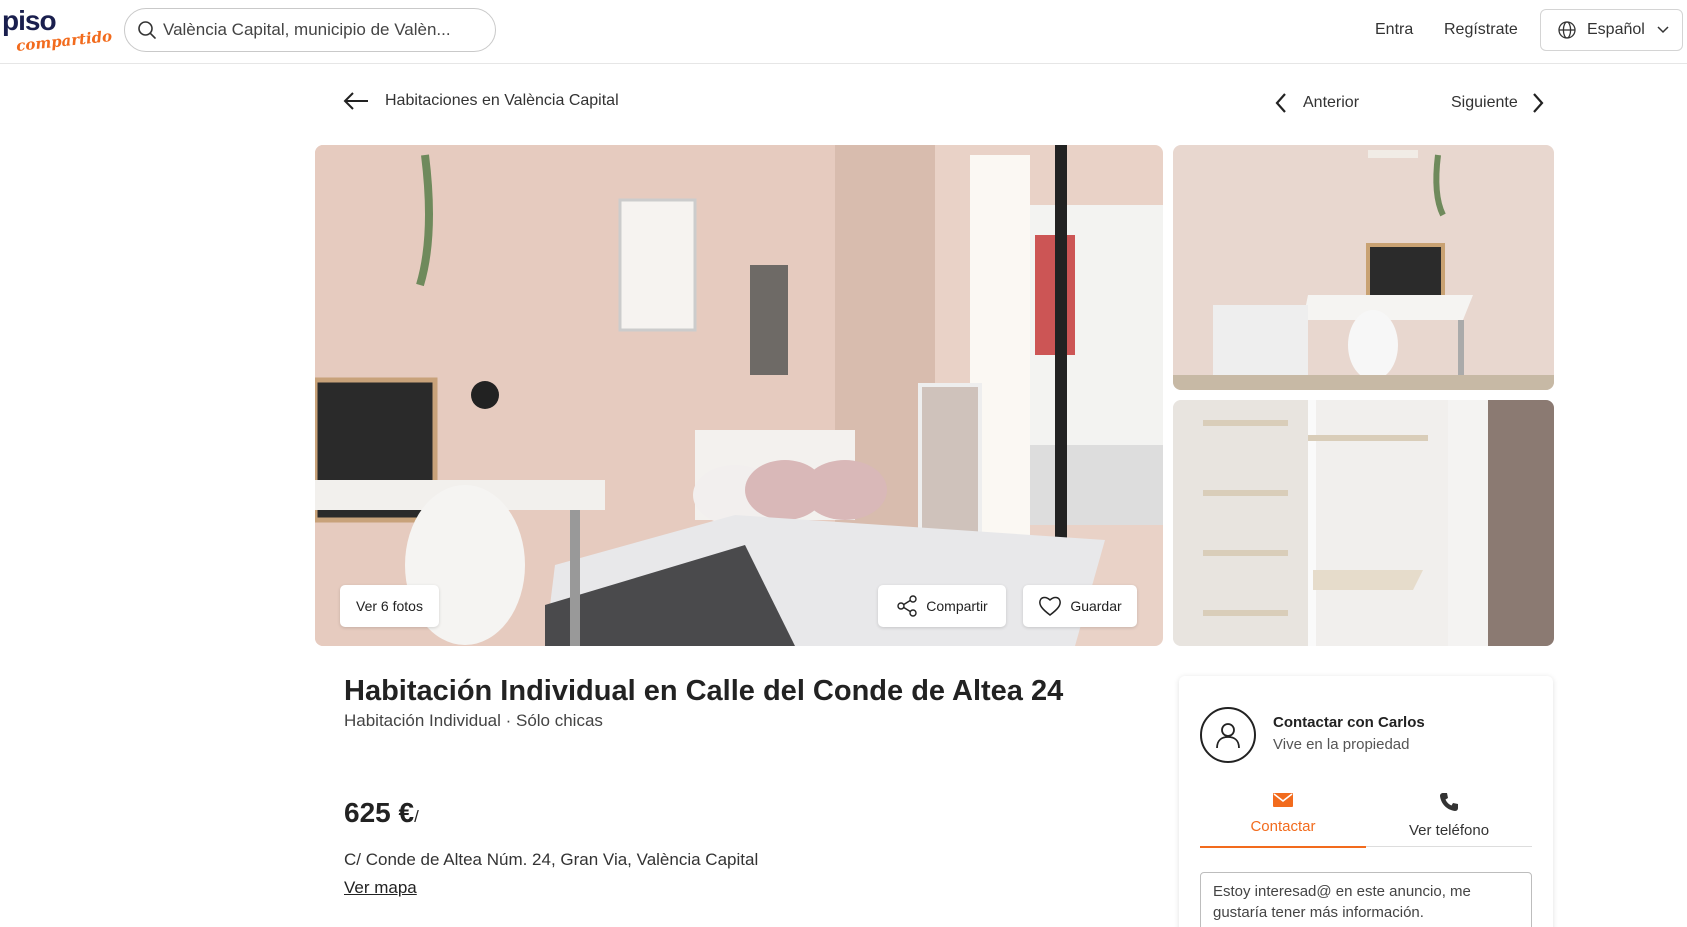  I want to click on next-listing-link: Siguiente, so click(1497, 103).